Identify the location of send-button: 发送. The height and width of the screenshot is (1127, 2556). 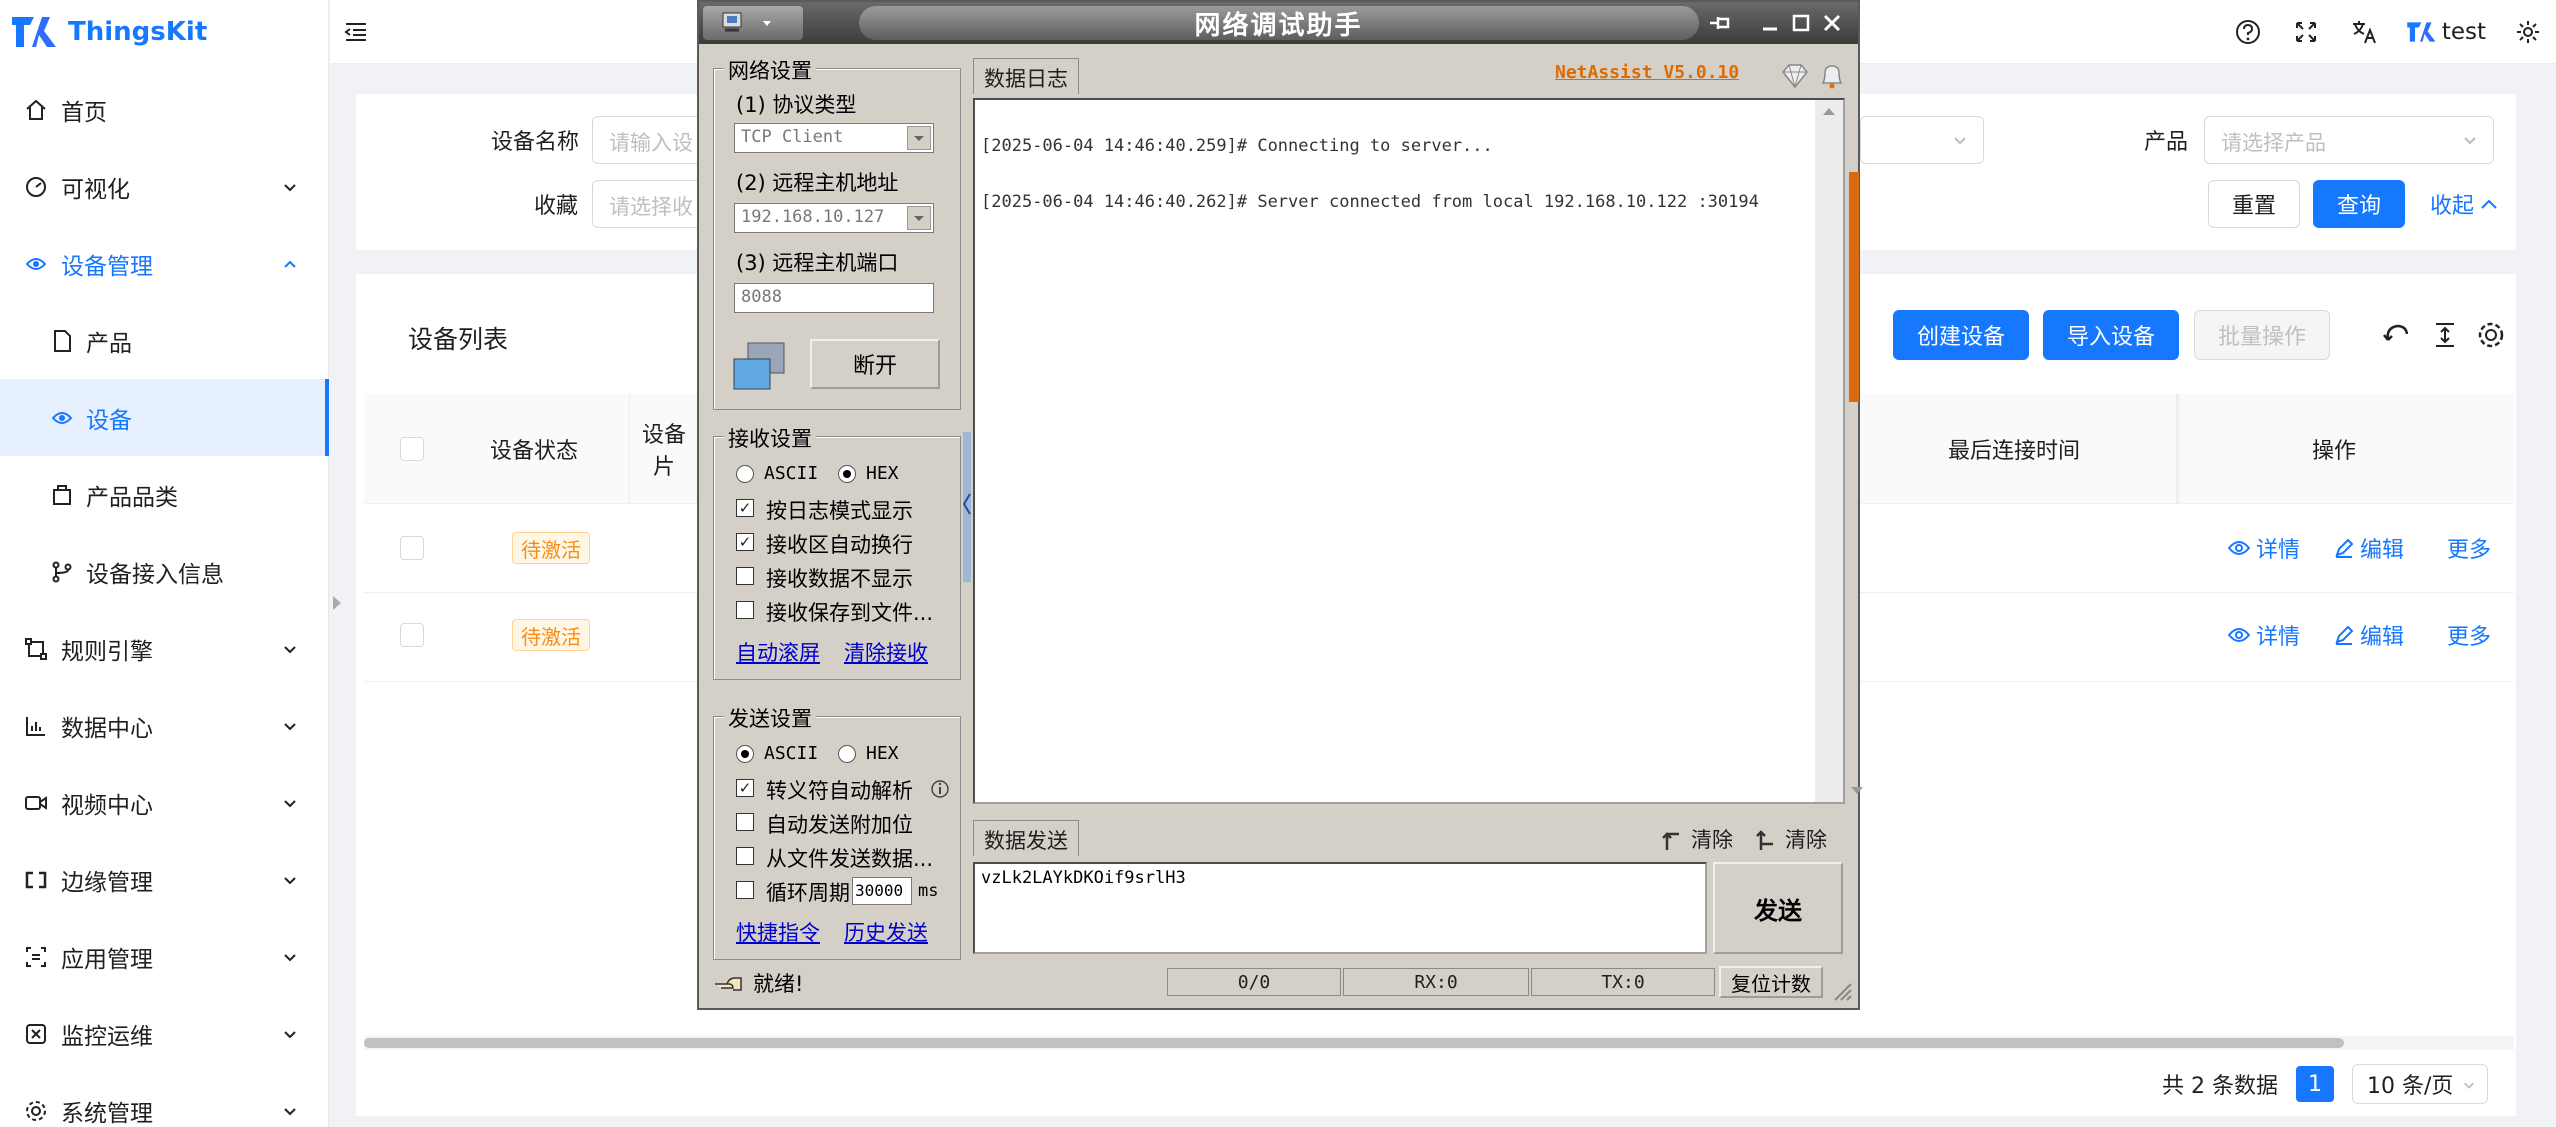
(1778, 908).